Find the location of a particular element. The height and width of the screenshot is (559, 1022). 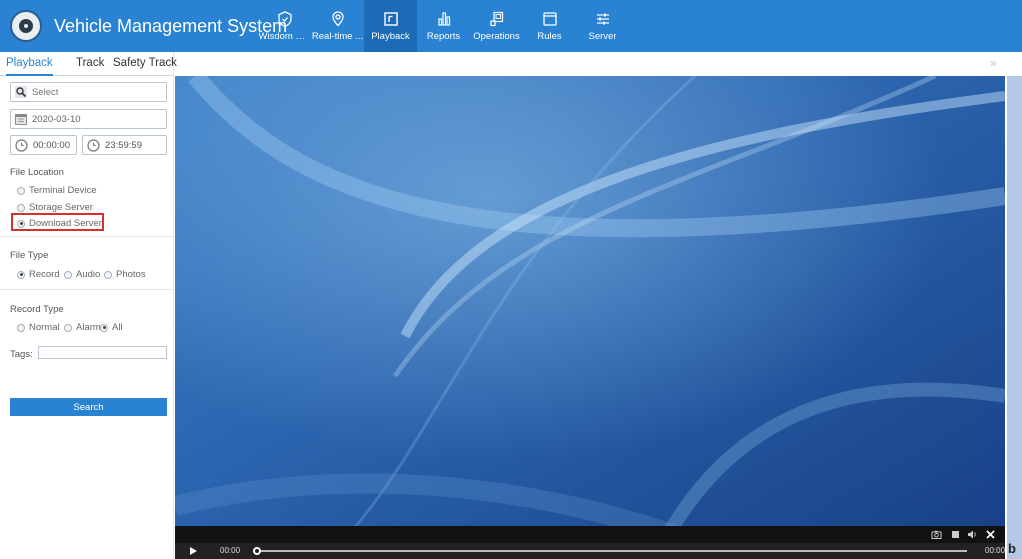

operations-icon is located at coordinates (496, 19).